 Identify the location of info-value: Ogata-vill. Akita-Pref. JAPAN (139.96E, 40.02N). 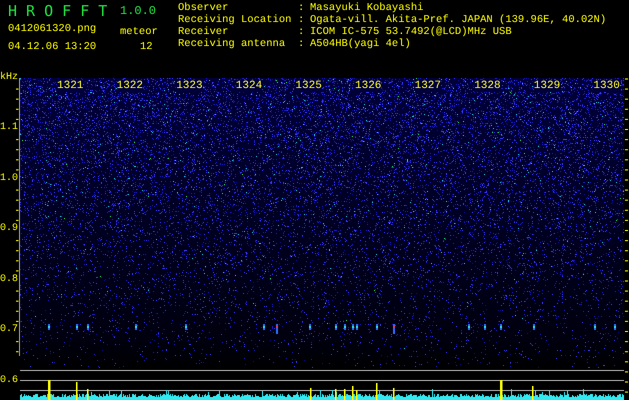
(458, 20).